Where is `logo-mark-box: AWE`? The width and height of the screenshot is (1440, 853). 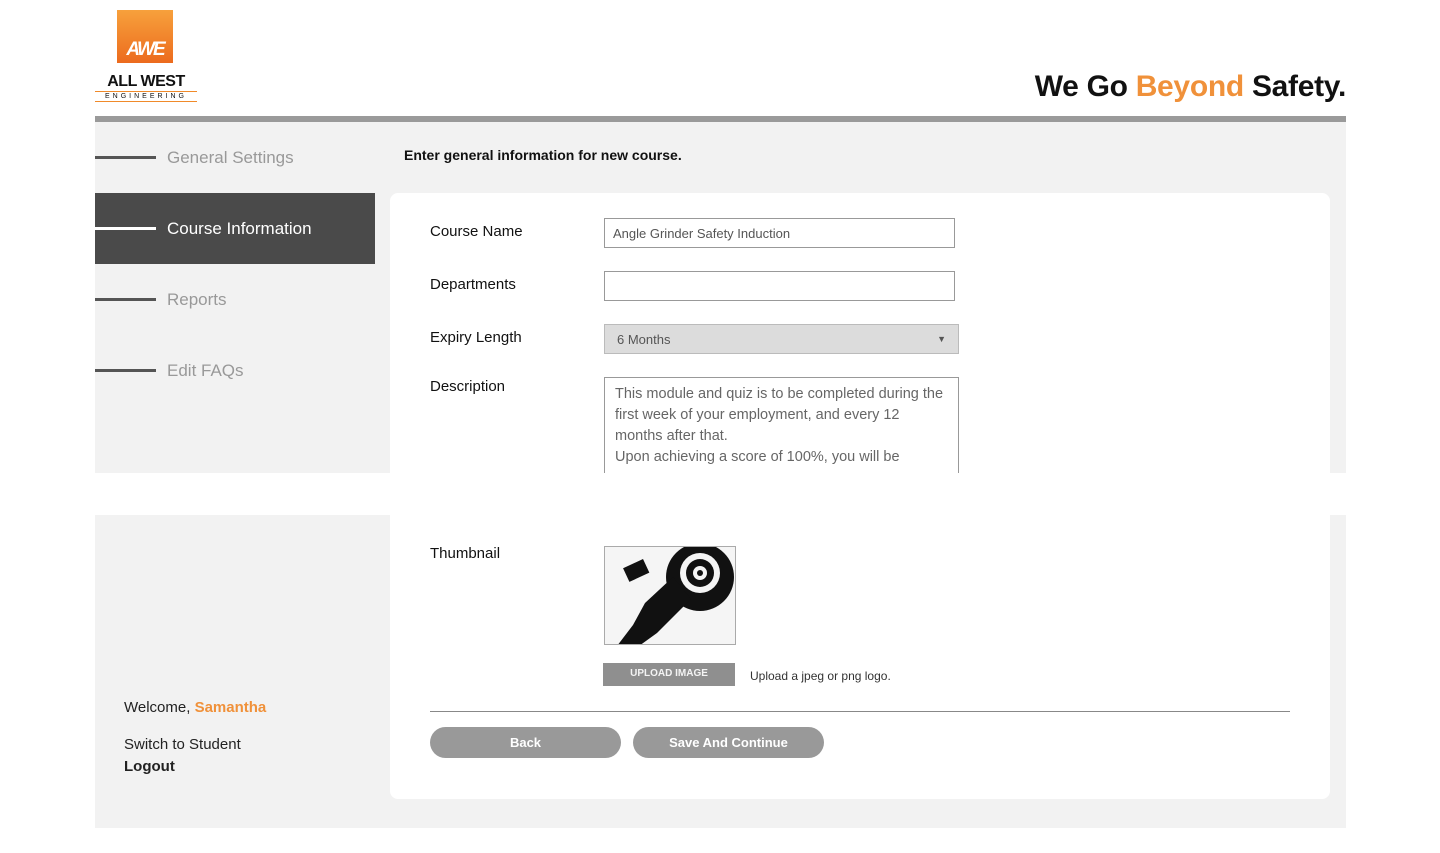 logo-mark-box: AWE is located at coordinates (145, 36).